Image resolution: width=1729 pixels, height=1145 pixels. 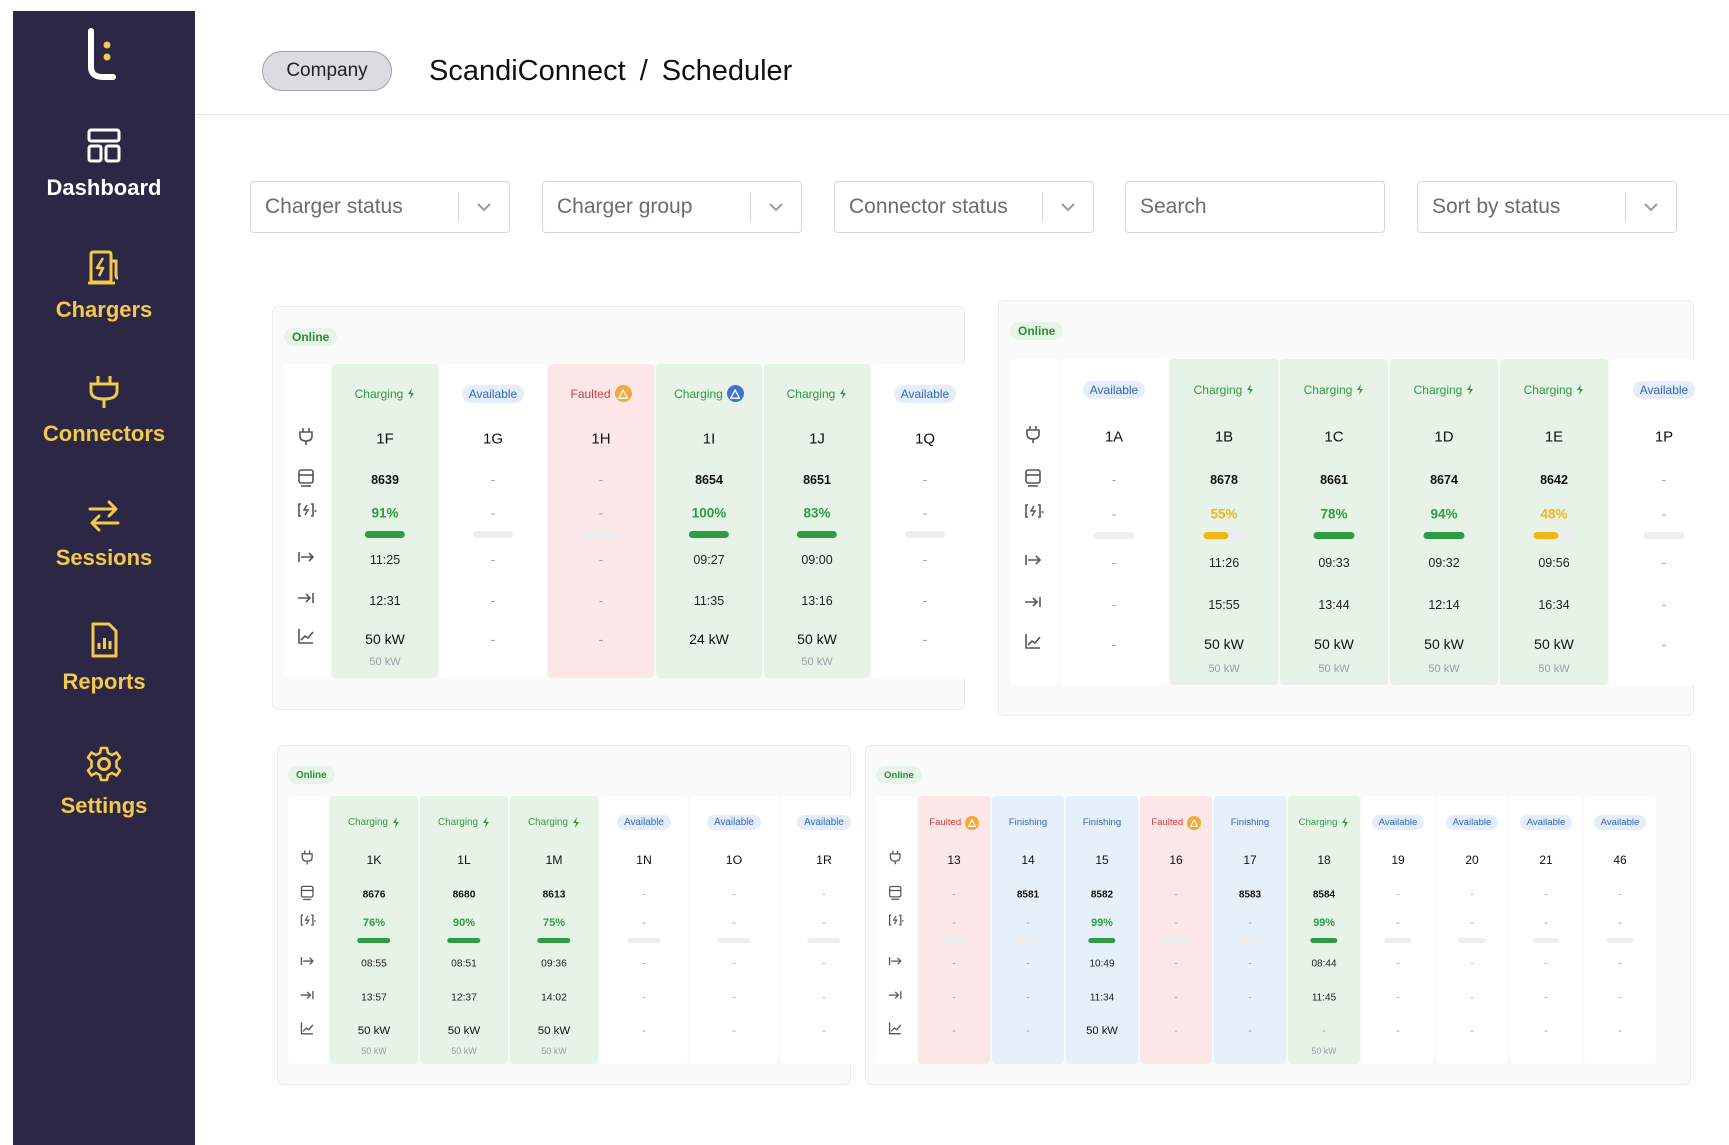 What do you see at coordinates (1102, 930) in the screenshot?
I see `connector-column-15: Finishing 15 8582 99% 10:49 11:34 50 kW` at bounding box center [1102, 930].